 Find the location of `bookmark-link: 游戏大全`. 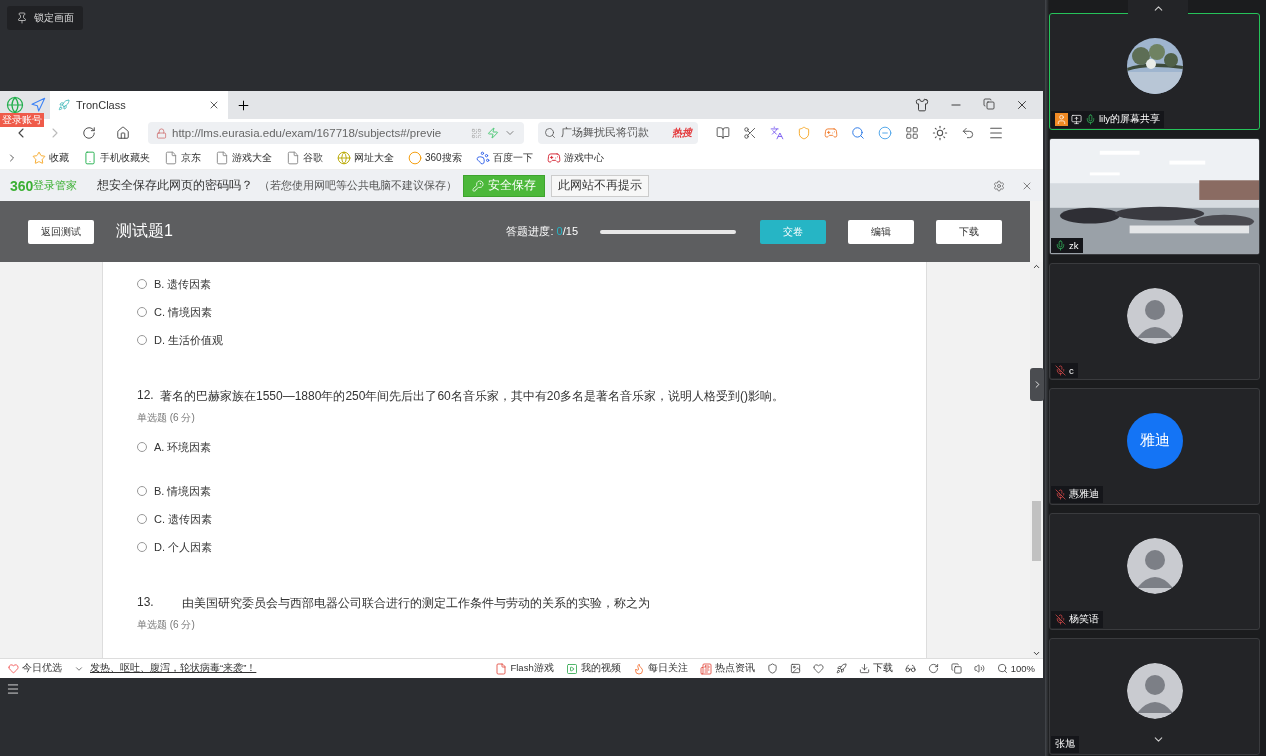

bookmark-link: 游戏大全 is located at coordinates (243, 158).